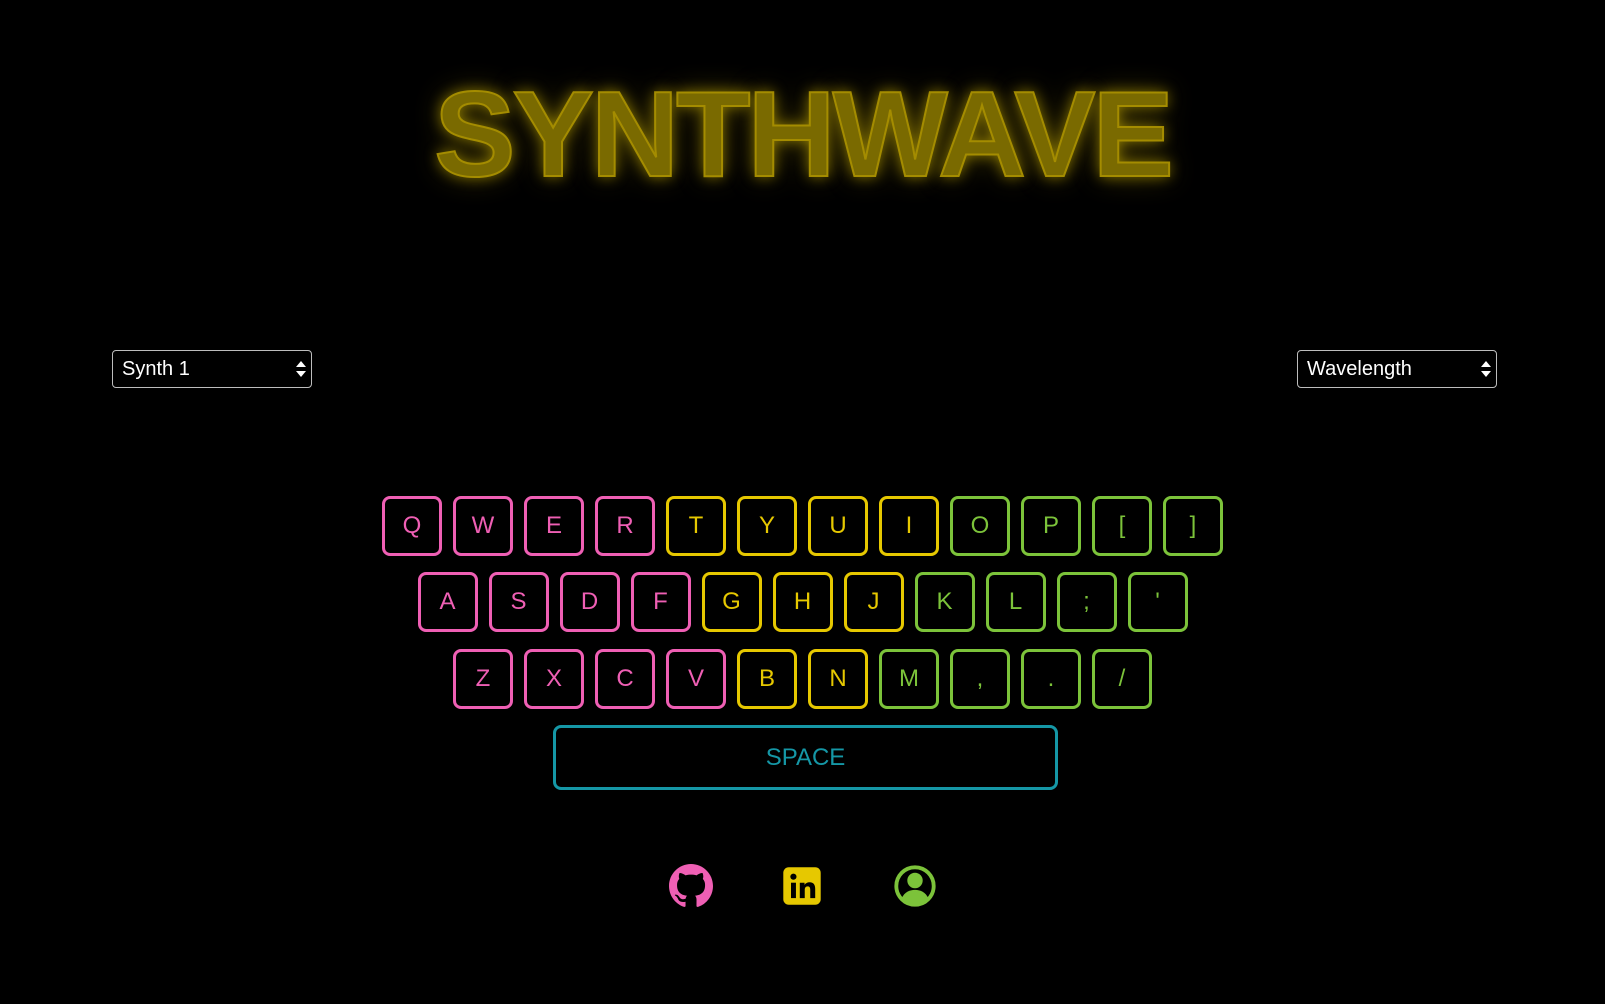  Describe the element at coordinates (873, 602) in the screenshot. I see `key-1-6: J` at that location.